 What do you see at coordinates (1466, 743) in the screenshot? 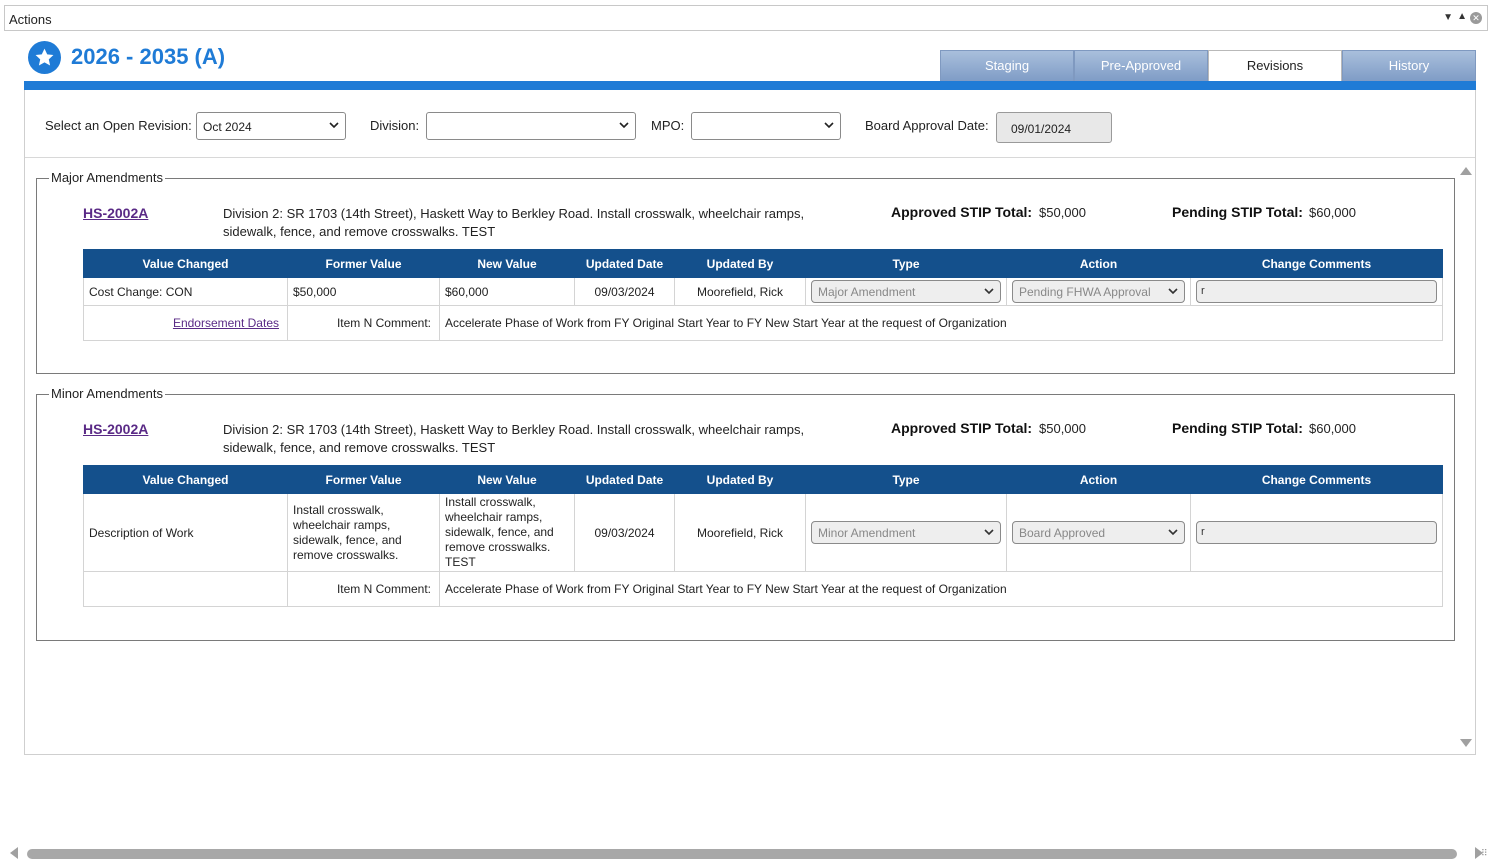
I see `scroll-down-icon` at bounding box center [1466, 743].